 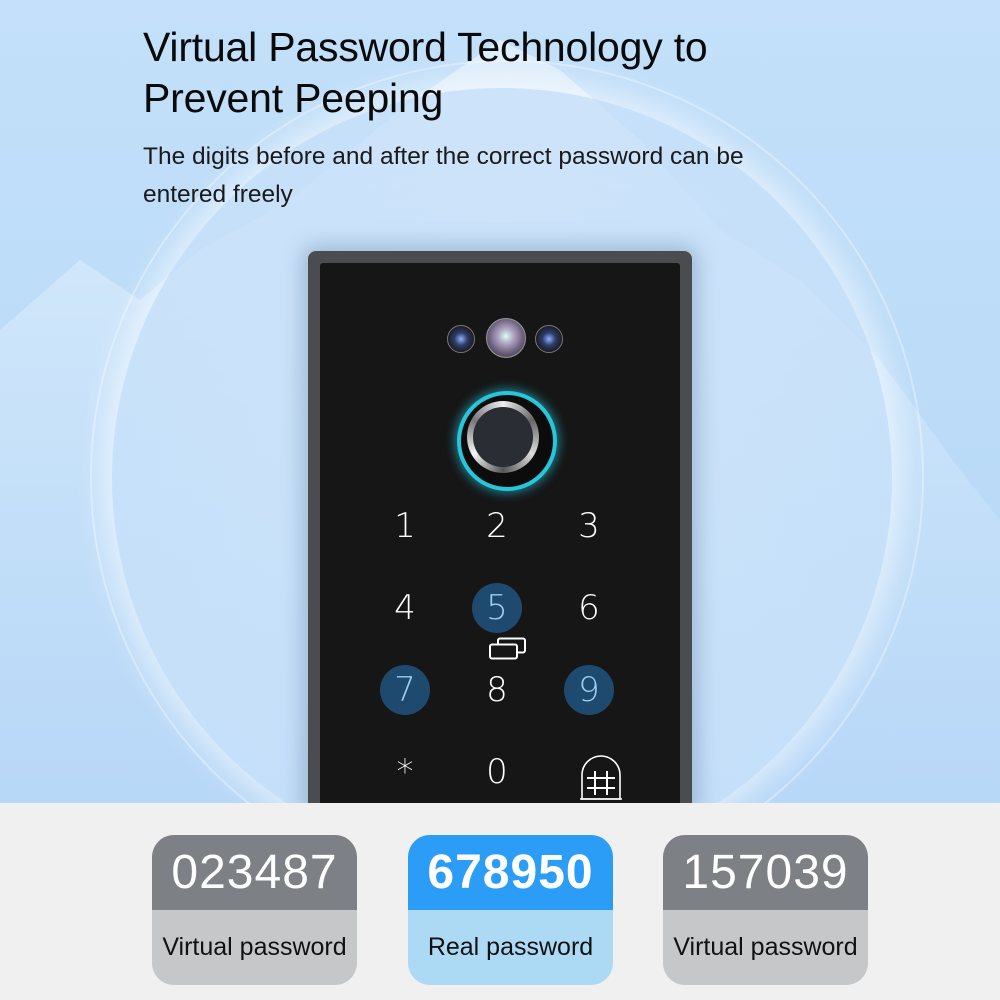 What do you see at coordinates (589, 690) in the screenshot?
I see `key-9: 9` at bounding box center [589, 690].